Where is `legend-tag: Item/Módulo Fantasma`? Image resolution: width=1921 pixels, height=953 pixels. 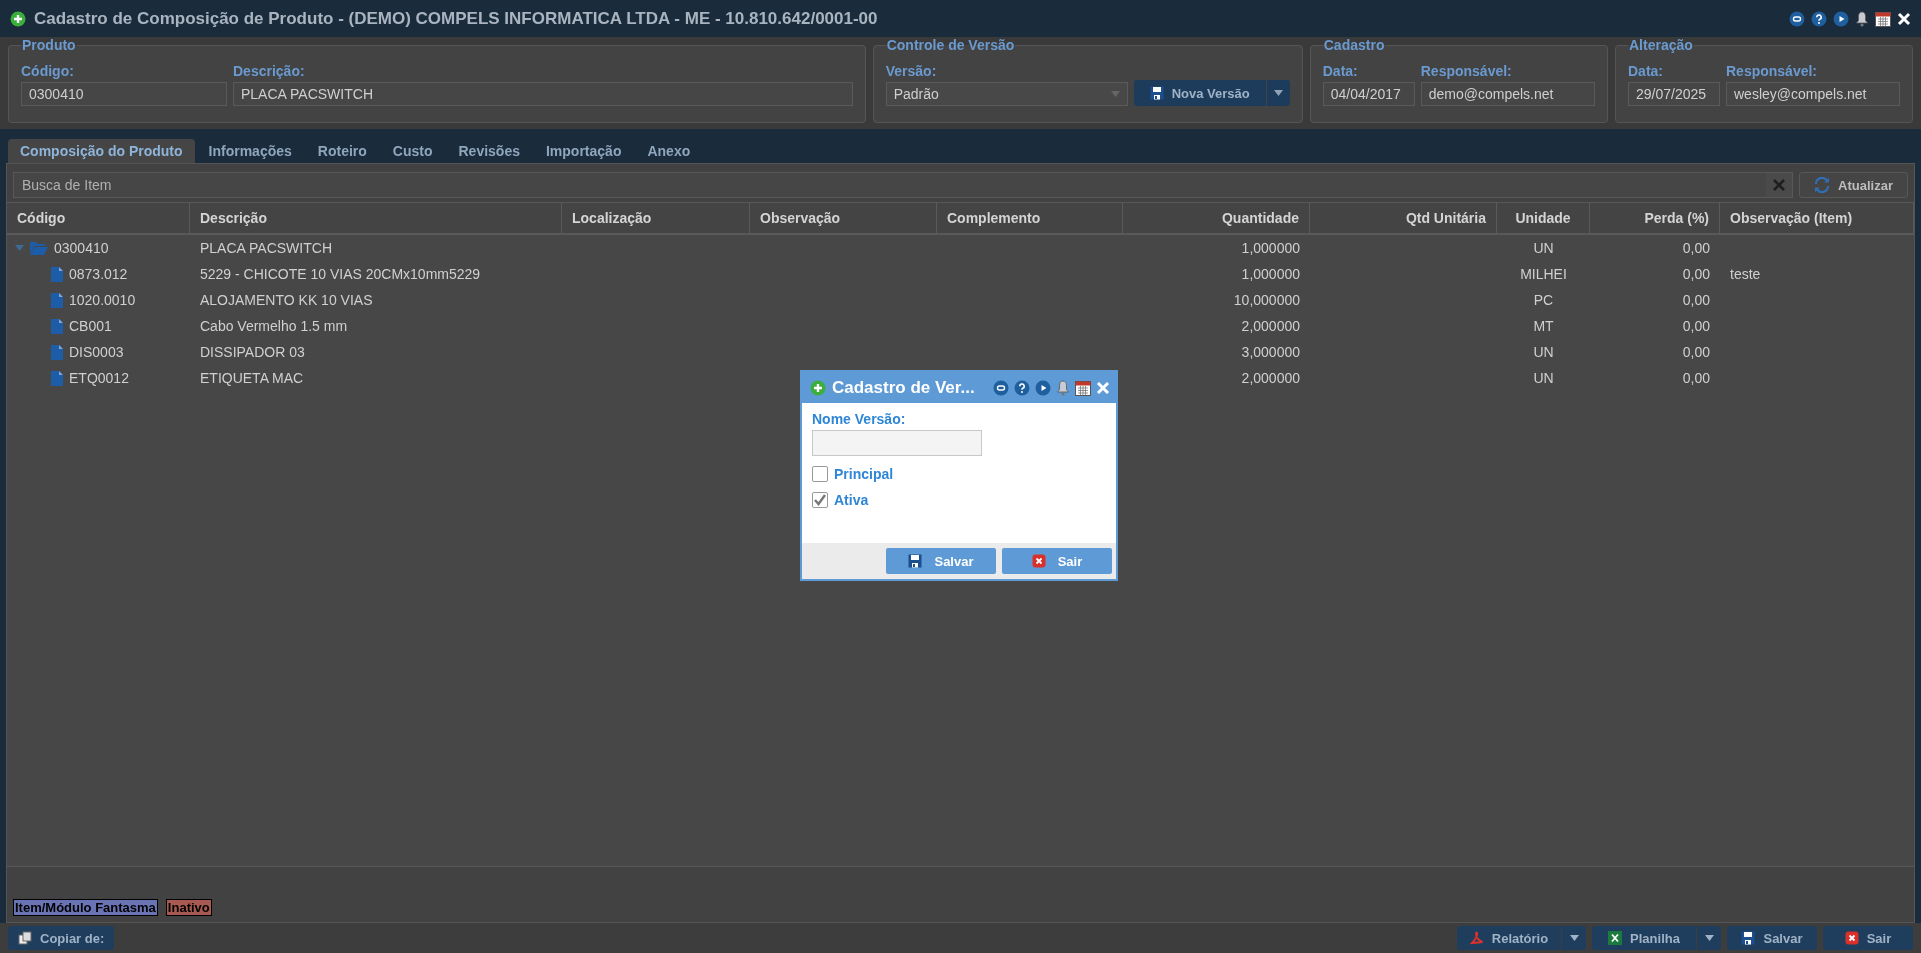
legend-tag: Item/Módulo Fantasma is located at coordinates (85, 907).